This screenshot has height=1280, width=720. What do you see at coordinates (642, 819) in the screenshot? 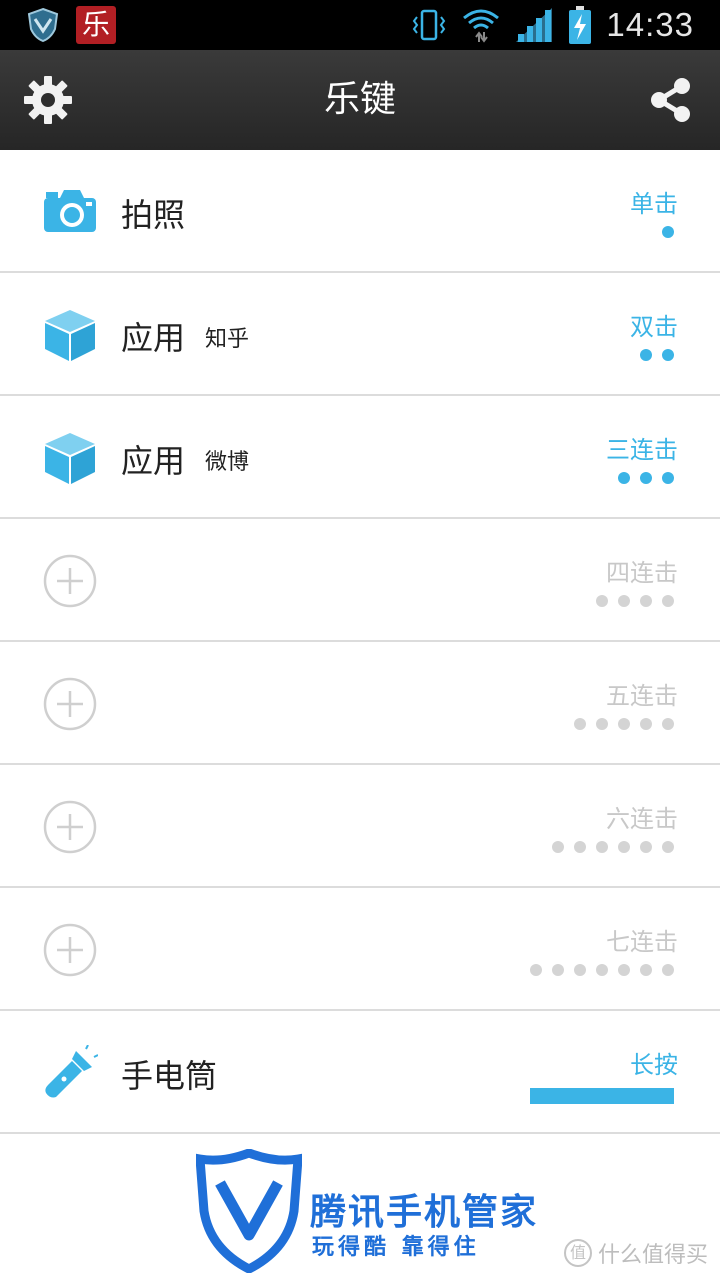
I see `gesture-label: 六连击` at bounding box center [642, 819].